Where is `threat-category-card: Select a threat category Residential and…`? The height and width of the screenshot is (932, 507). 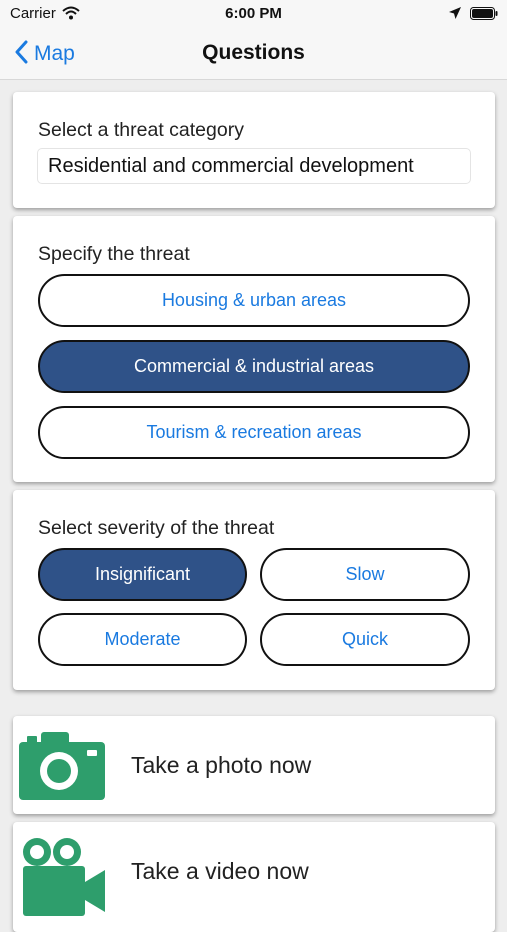 threat-category-card: Select a threat category Residential and… is located at coordinates (254, 150).